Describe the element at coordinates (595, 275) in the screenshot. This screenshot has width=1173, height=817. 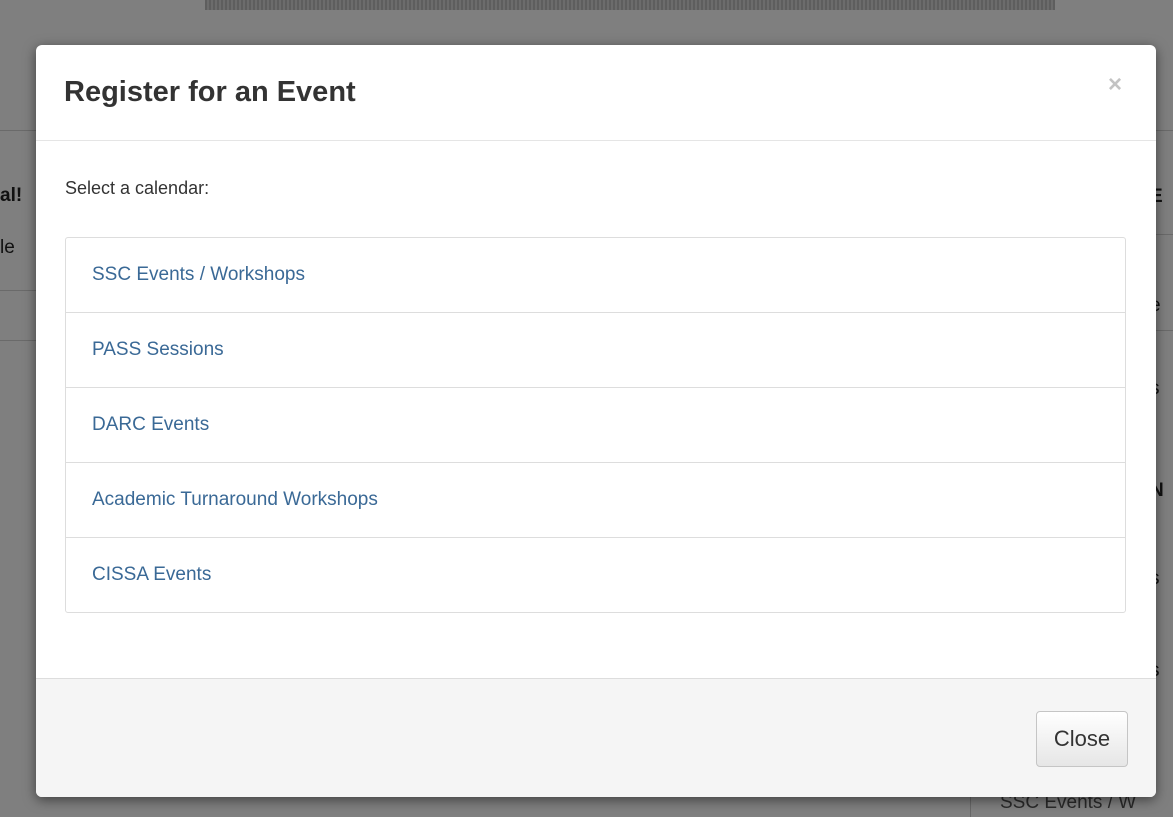
I see `calendar-item-ssc-events-workshops: SSC Events / Workshops` at that location.